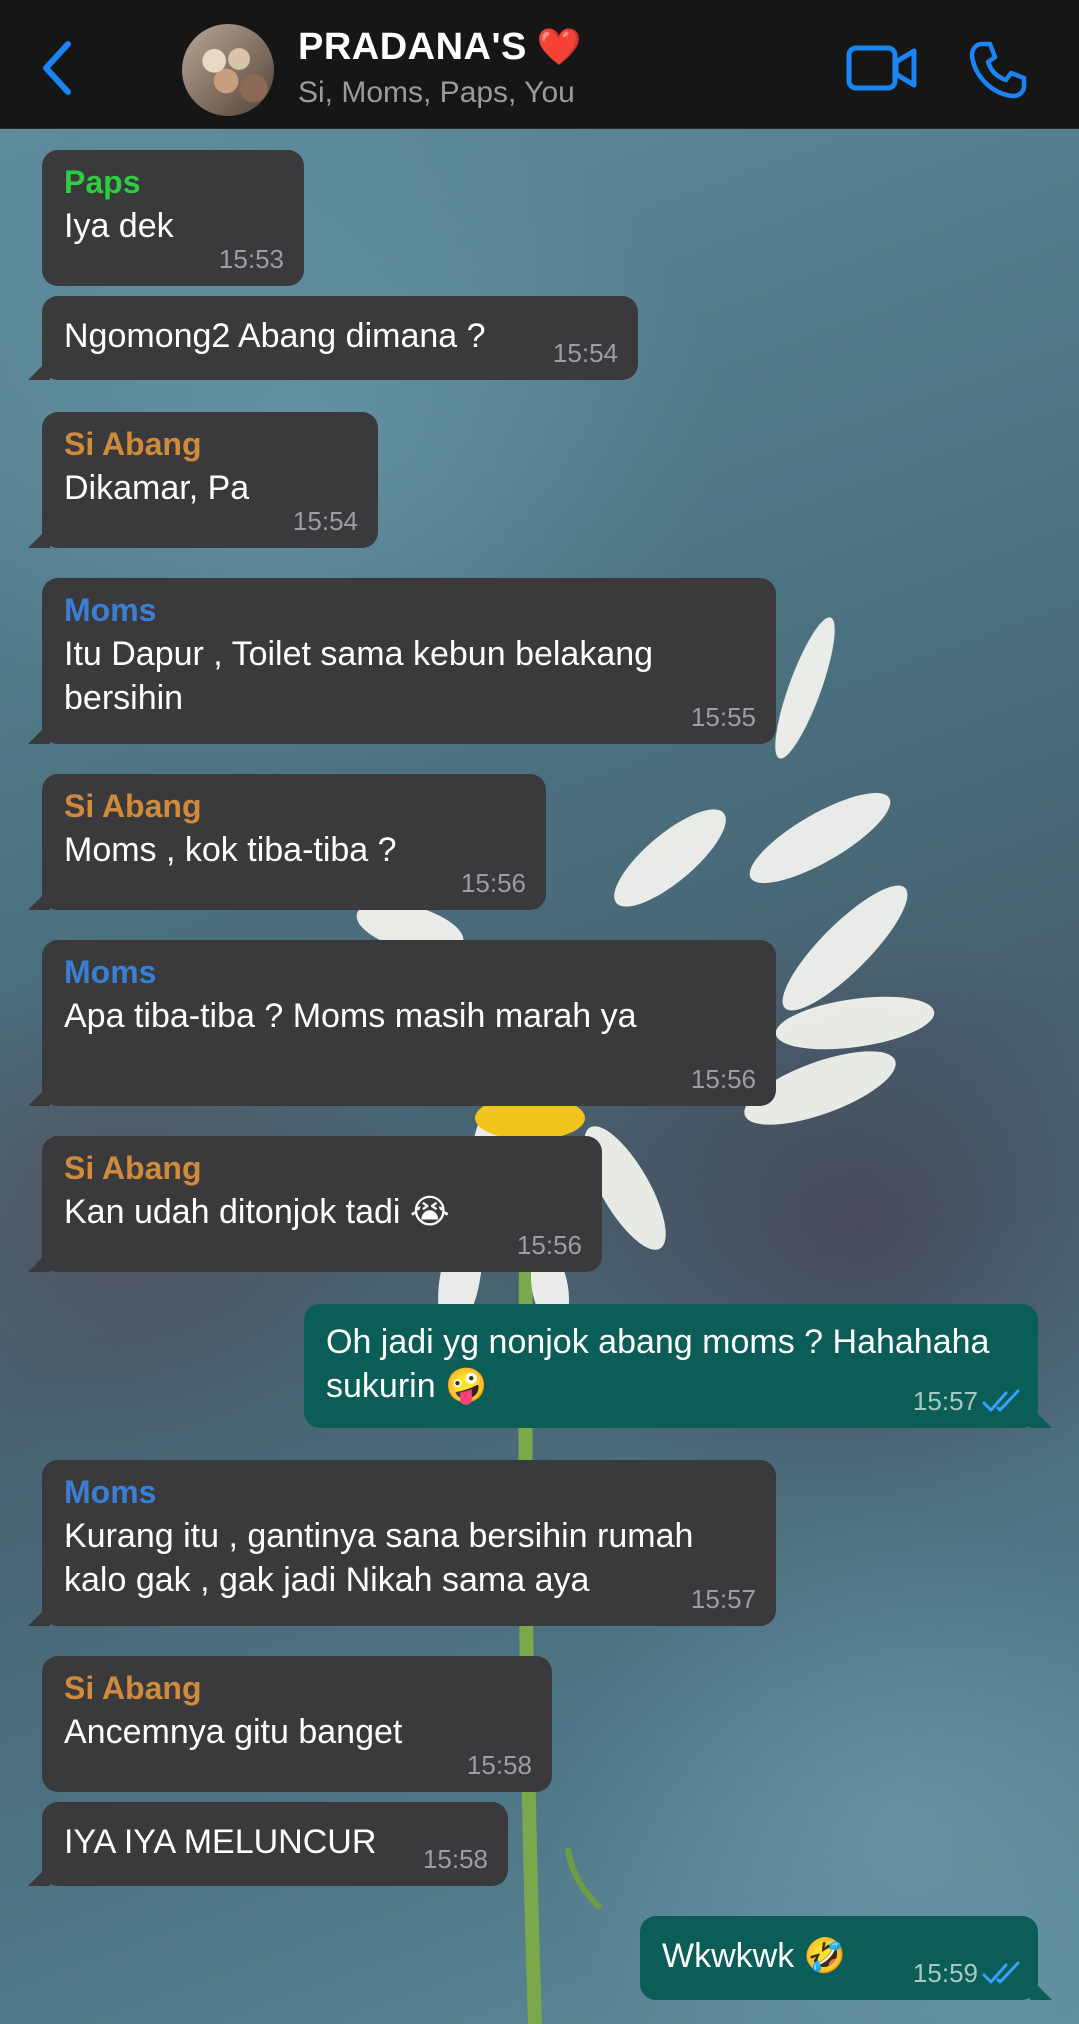 This screenshot has width=1079, height=2024. What do you see at coordinates (275, 336) in the screenshot?
I see `message-text: Ngomong2 Abang dimana ?` at bounding box center [275, 336].